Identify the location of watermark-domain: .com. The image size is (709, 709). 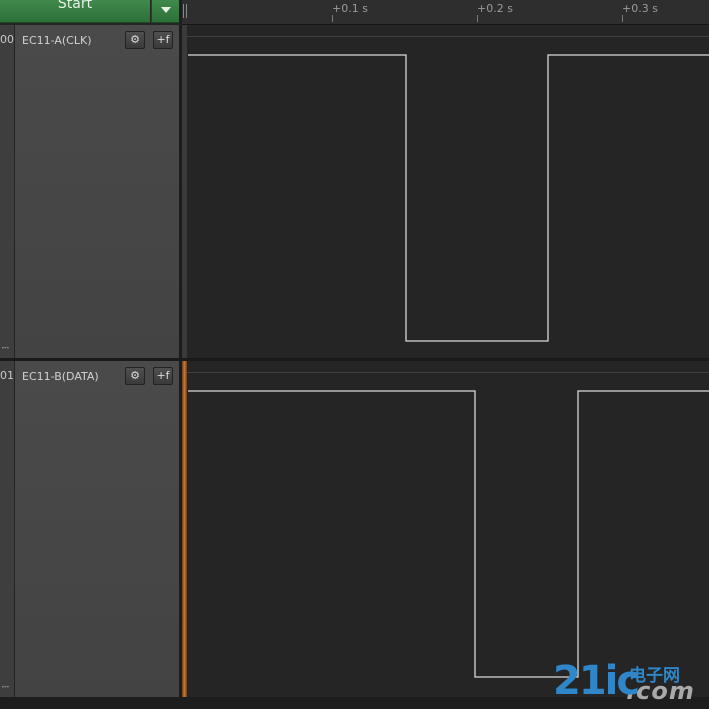
(660, 691).